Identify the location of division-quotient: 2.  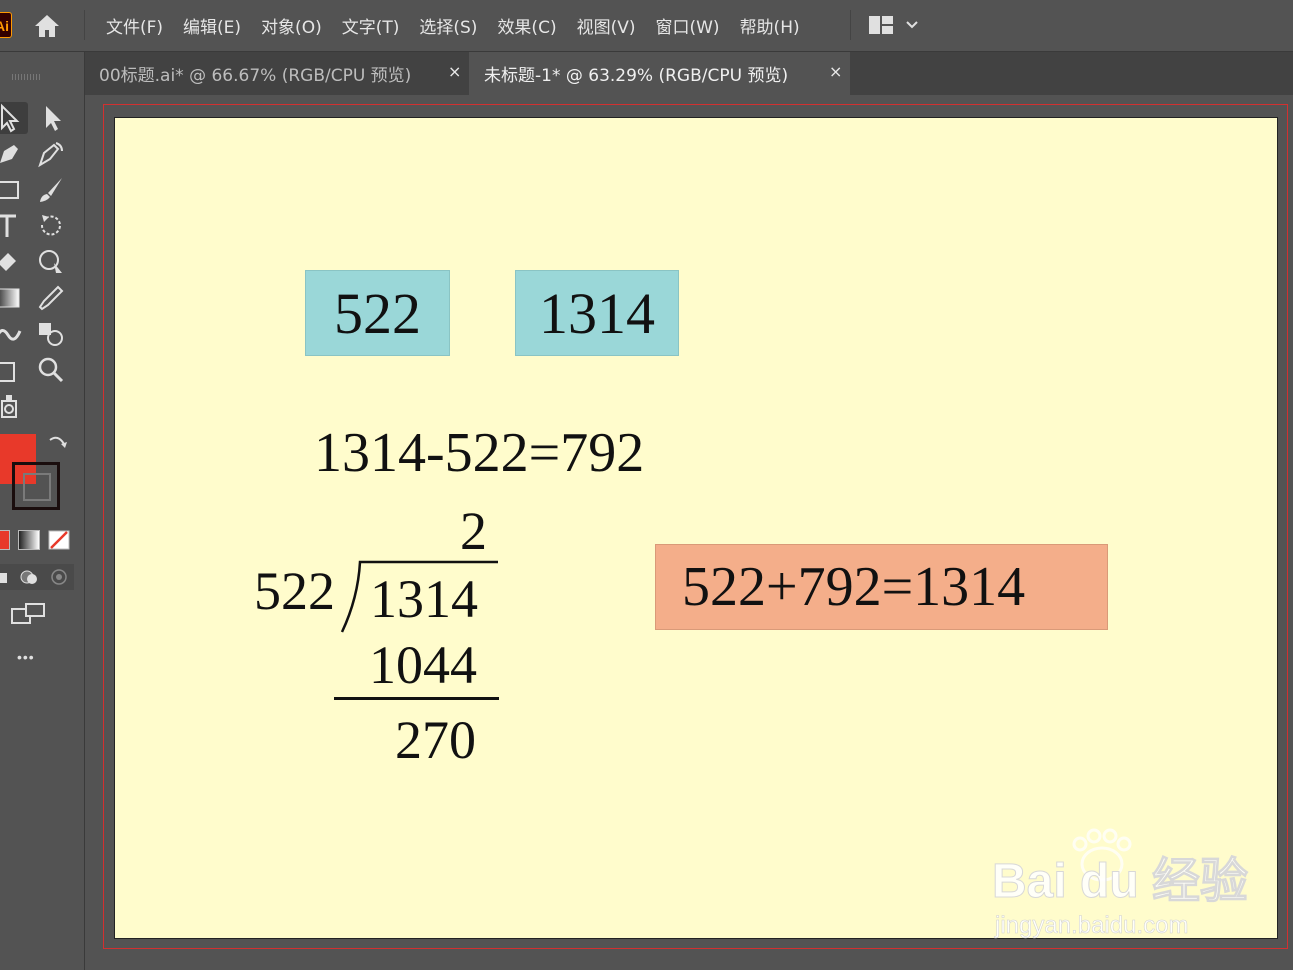
(473, 531).